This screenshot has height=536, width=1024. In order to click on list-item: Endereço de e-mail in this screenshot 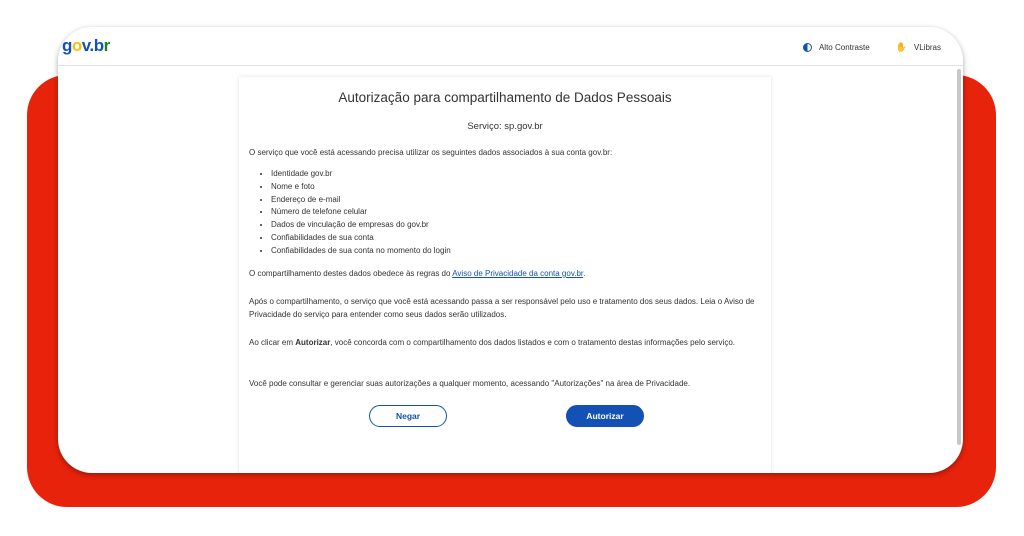, I will do `click(361, 200)`.